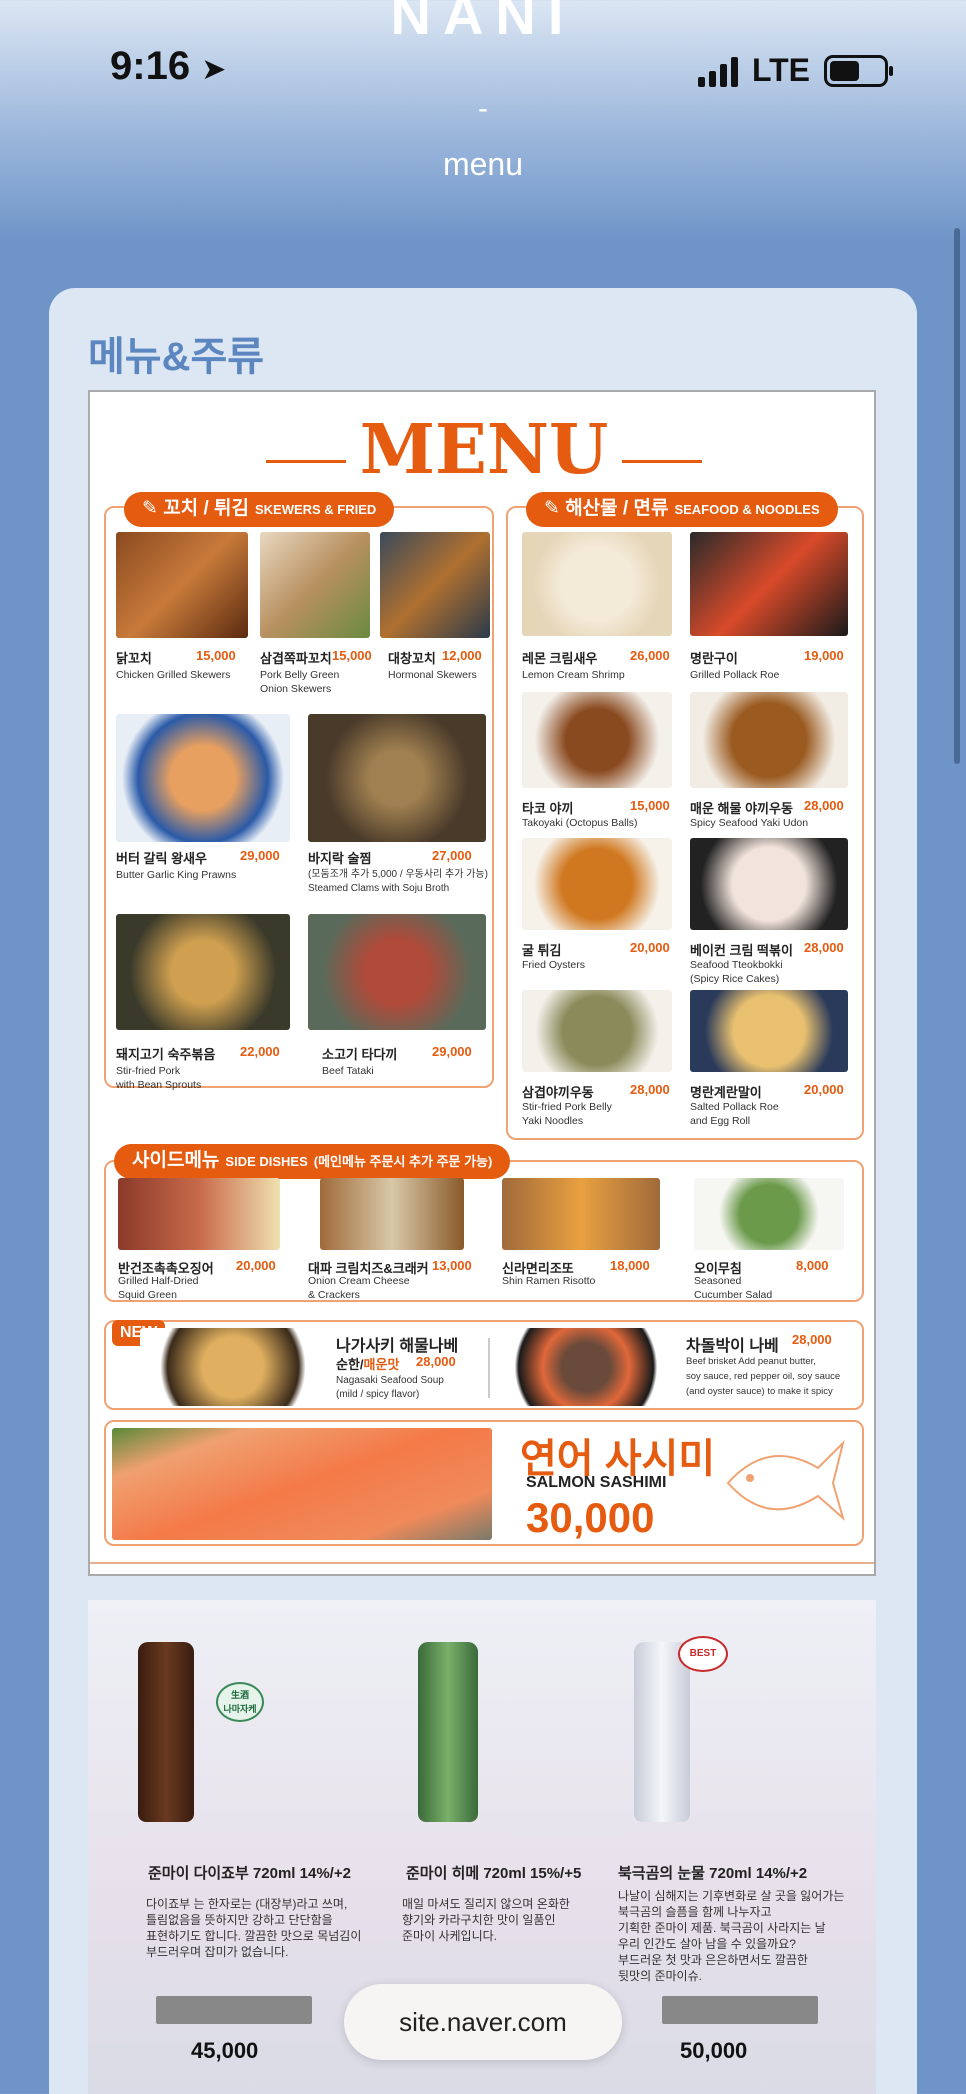 This screenshot has width=966, height=2094. Describe the element at coordinates (359, 1288) in the screenshot. I see `menu-item-english: Onion Cream Cheese & Crackers` at that location.